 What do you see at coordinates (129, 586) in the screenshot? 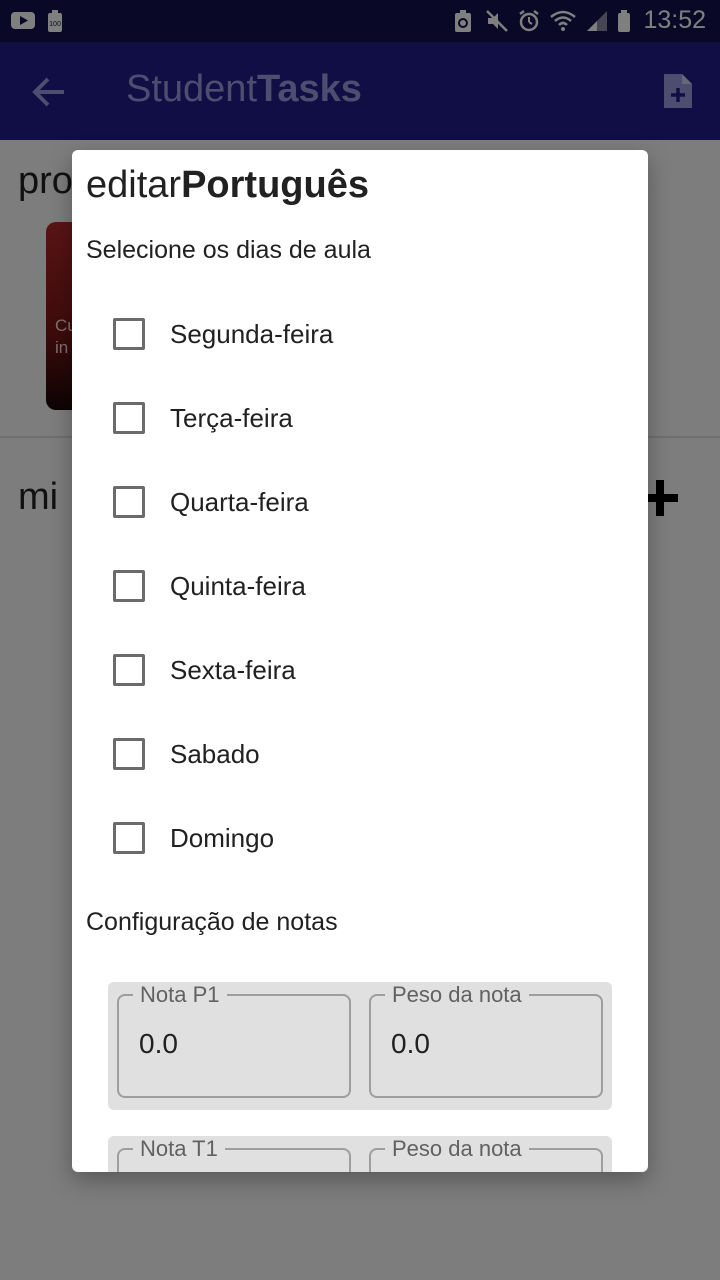
I see `checkbox-quinta` at bounding box center [129, 586].